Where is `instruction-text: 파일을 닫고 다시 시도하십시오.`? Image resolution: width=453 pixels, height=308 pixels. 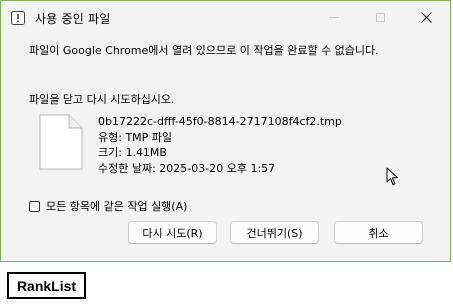
instruction-text: 파일을 닫고 다시 시도하십시오. is located at coordinates (102, 99).